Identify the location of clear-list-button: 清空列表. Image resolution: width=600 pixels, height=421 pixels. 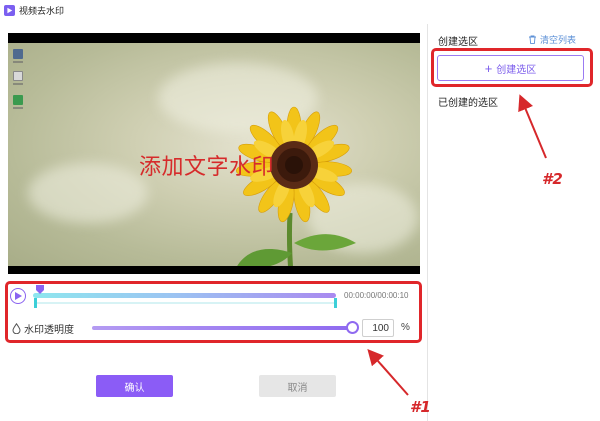
(552, 39).